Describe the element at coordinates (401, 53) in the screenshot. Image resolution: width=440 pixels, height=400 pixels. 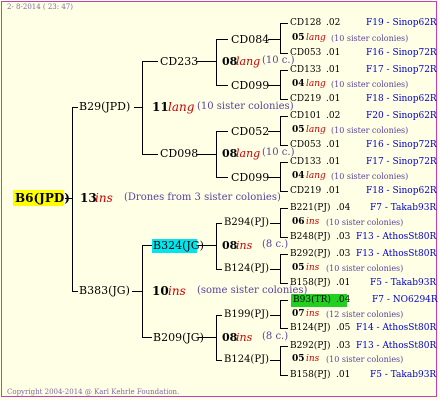
I see `g4-cell: F16 - Sinop72R` at that location.